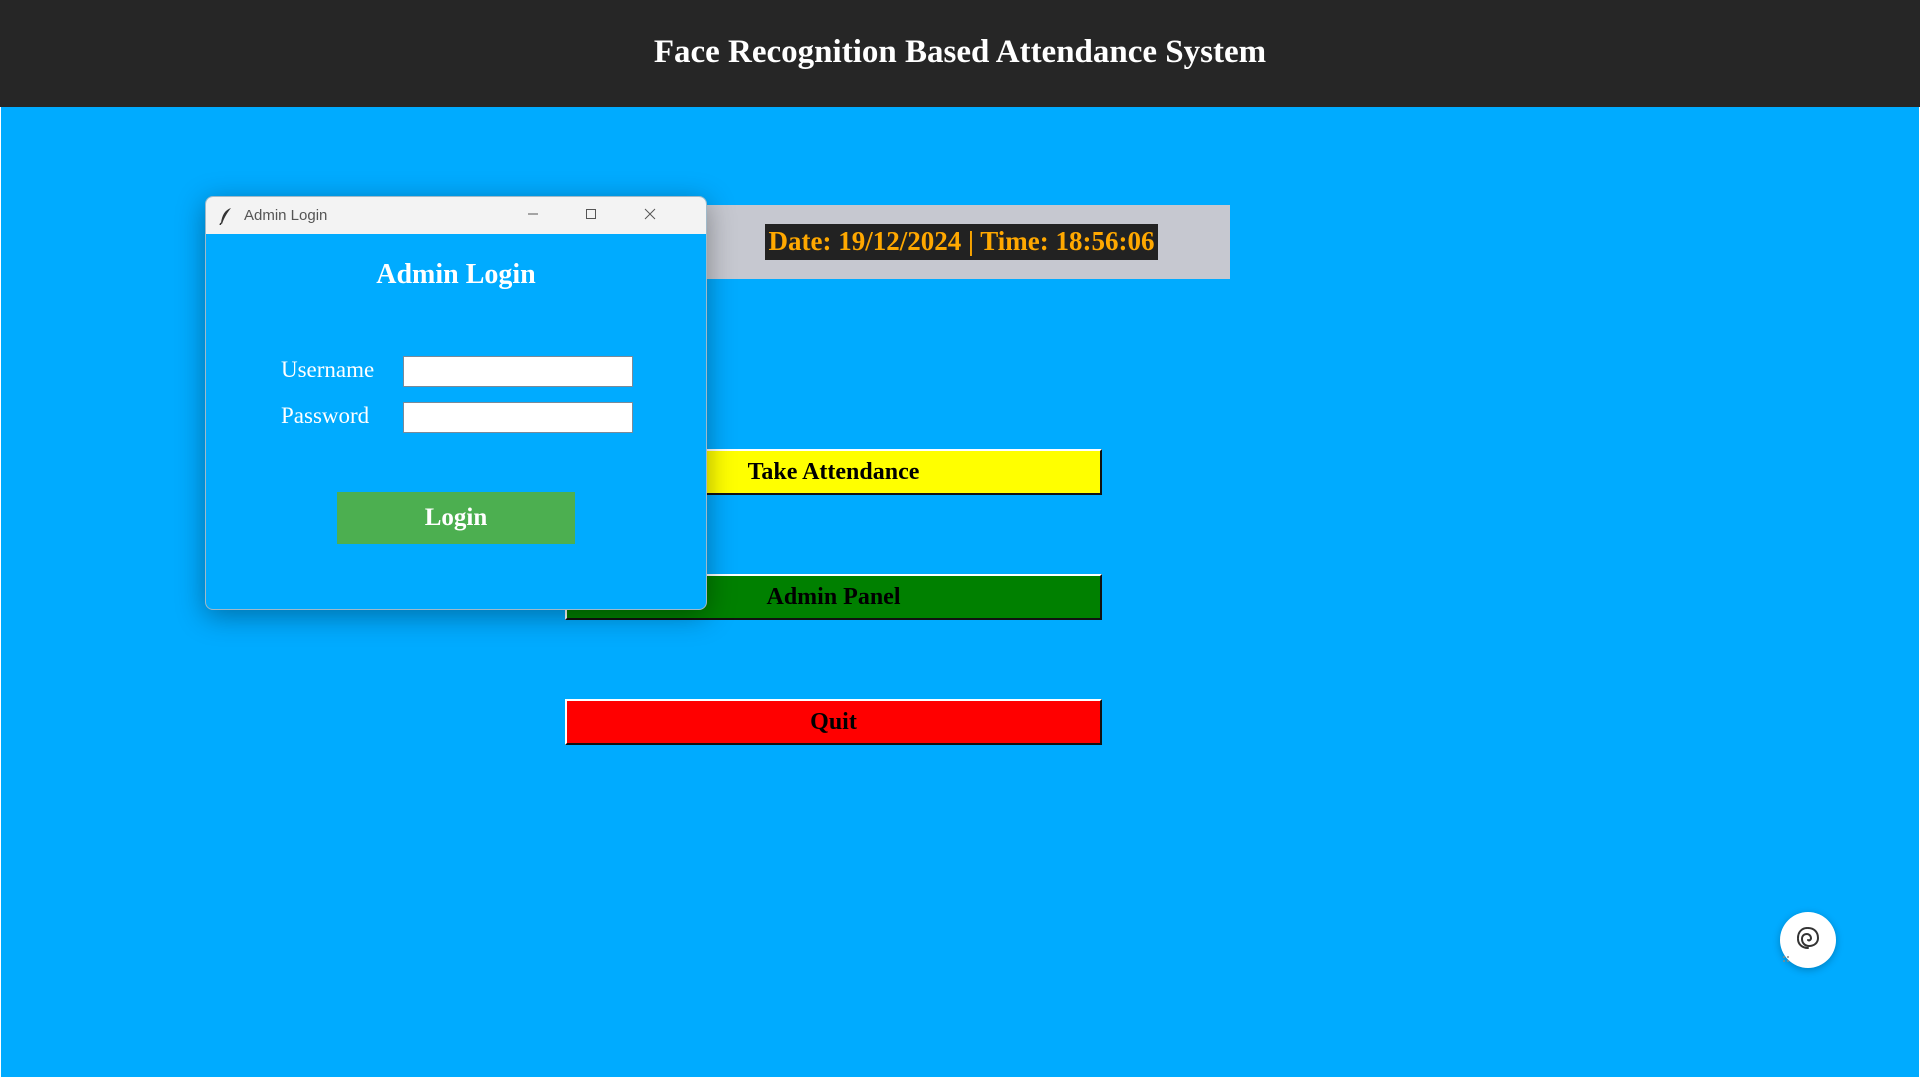 Image resolution: width=1920 pixels, height=1080 pixels. Describe the element at coordinates (1808, 940) in the screenshot. I see `spiral-icon` at that location.